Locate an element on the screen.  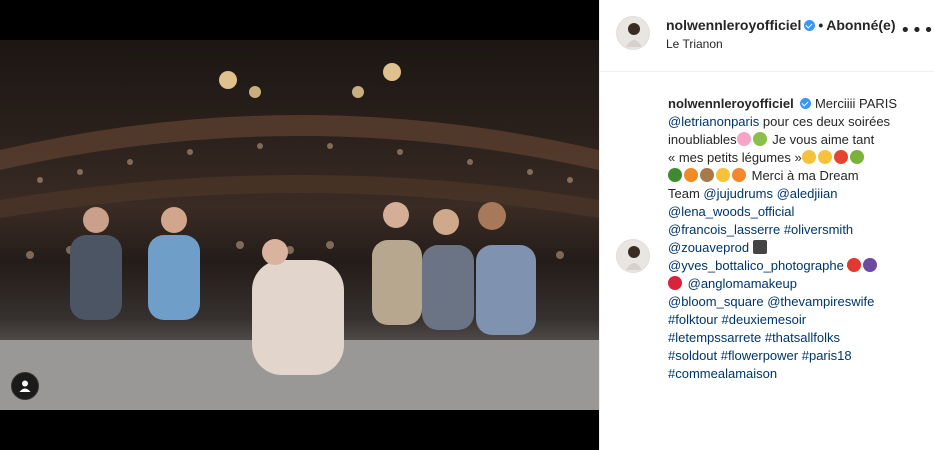
follow-status-button: Abonné(e) is located at coordinates (860, 25).